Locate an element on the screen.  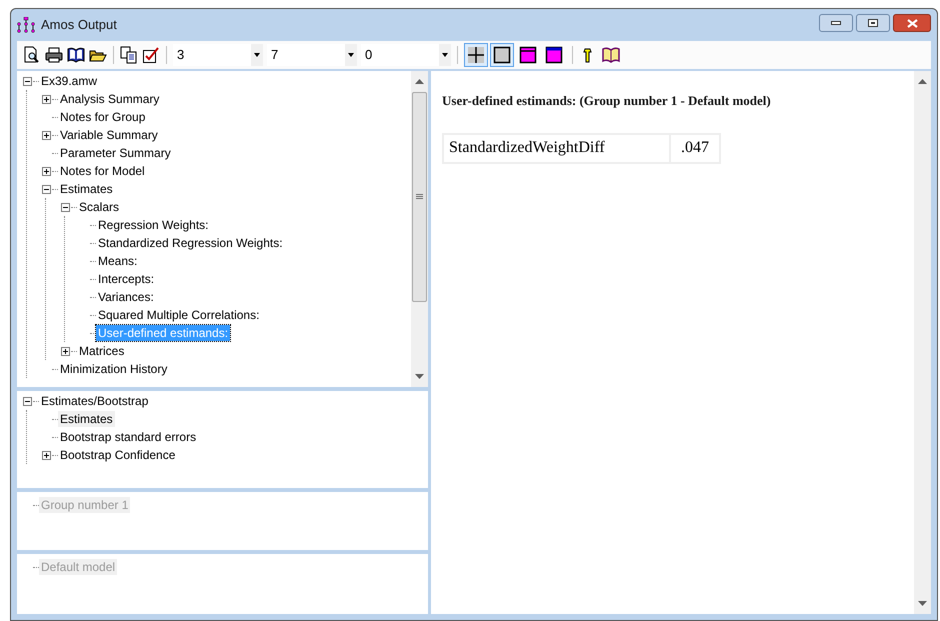
tree-item: Variable Summary is located at coordinates (109, 135).